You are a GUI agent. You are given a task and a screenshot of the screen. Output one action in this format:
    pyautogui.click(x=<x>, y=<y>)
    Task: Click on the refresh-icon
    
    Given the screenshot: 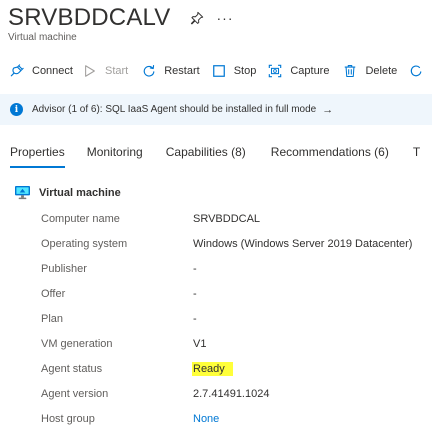 What is the action you would take?
    pyautogui.click(x=416, y=71)
    